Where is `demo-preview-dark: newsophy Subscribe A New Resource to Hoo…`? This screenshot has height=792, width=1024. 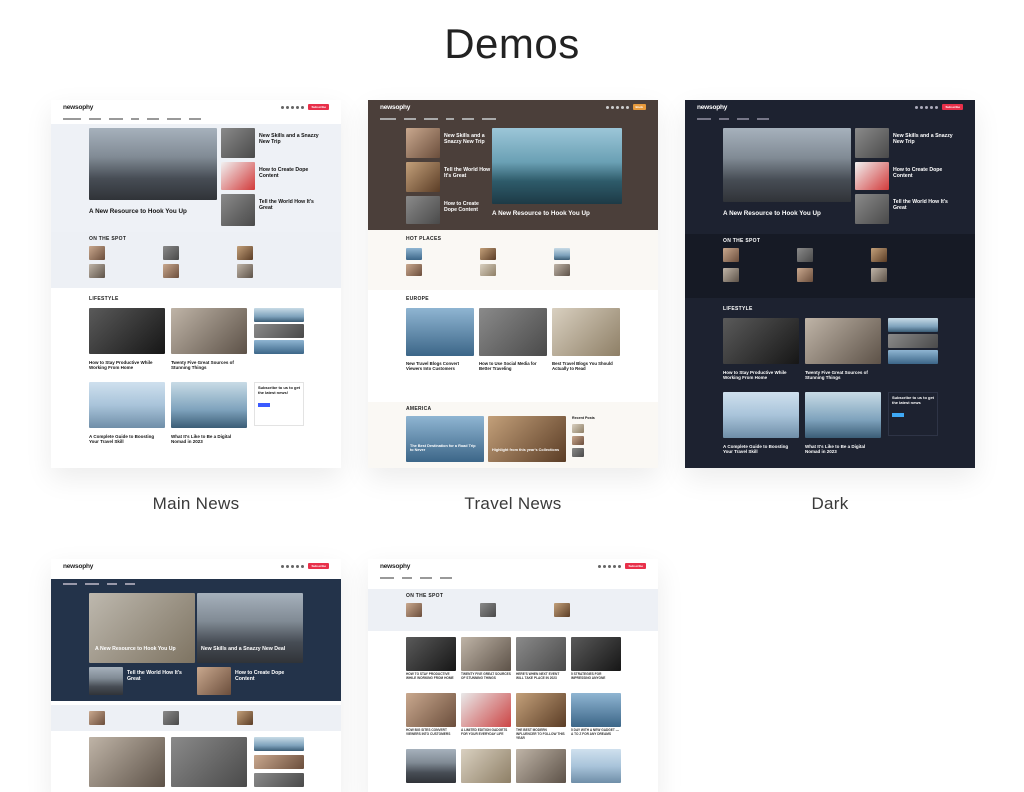 demo-preview-dark: newsophy Subscribe A New Resource to Hoo… is located at coordinates (830, 284).